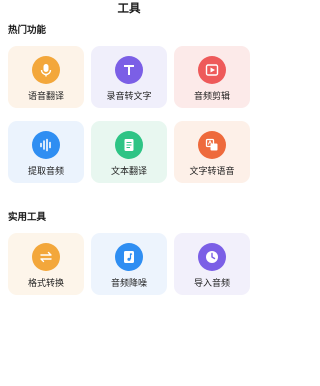 The image size is (320, 386). Describe the element at coordinates (212, 145) in the screenshot. I see `text-to-speech-icon` at that location.